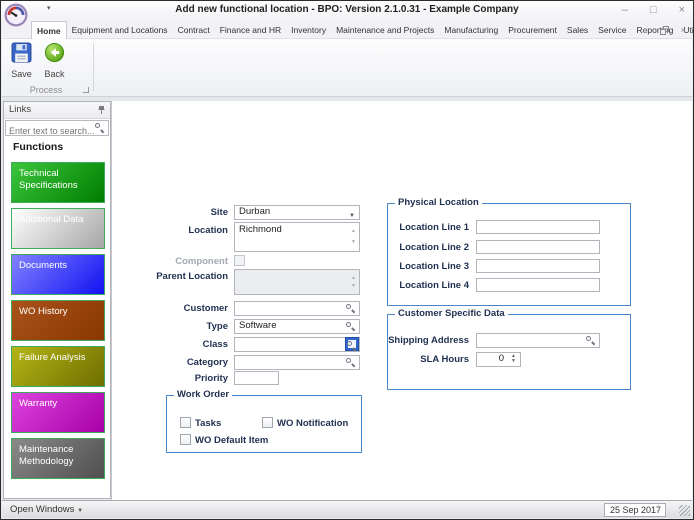 Image resolution: width=694 pixels, height=520 pixels. I want to click on physical-location-group-title: Physical Location, so click(438, 202).